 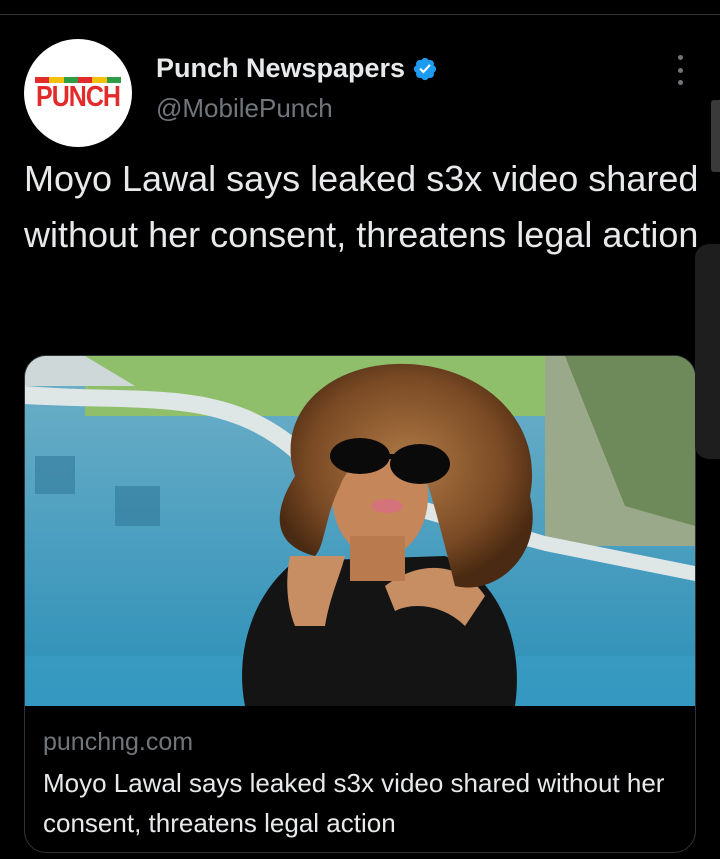 I want to click on avatar: PUNCH, so click(x=78, y=93).